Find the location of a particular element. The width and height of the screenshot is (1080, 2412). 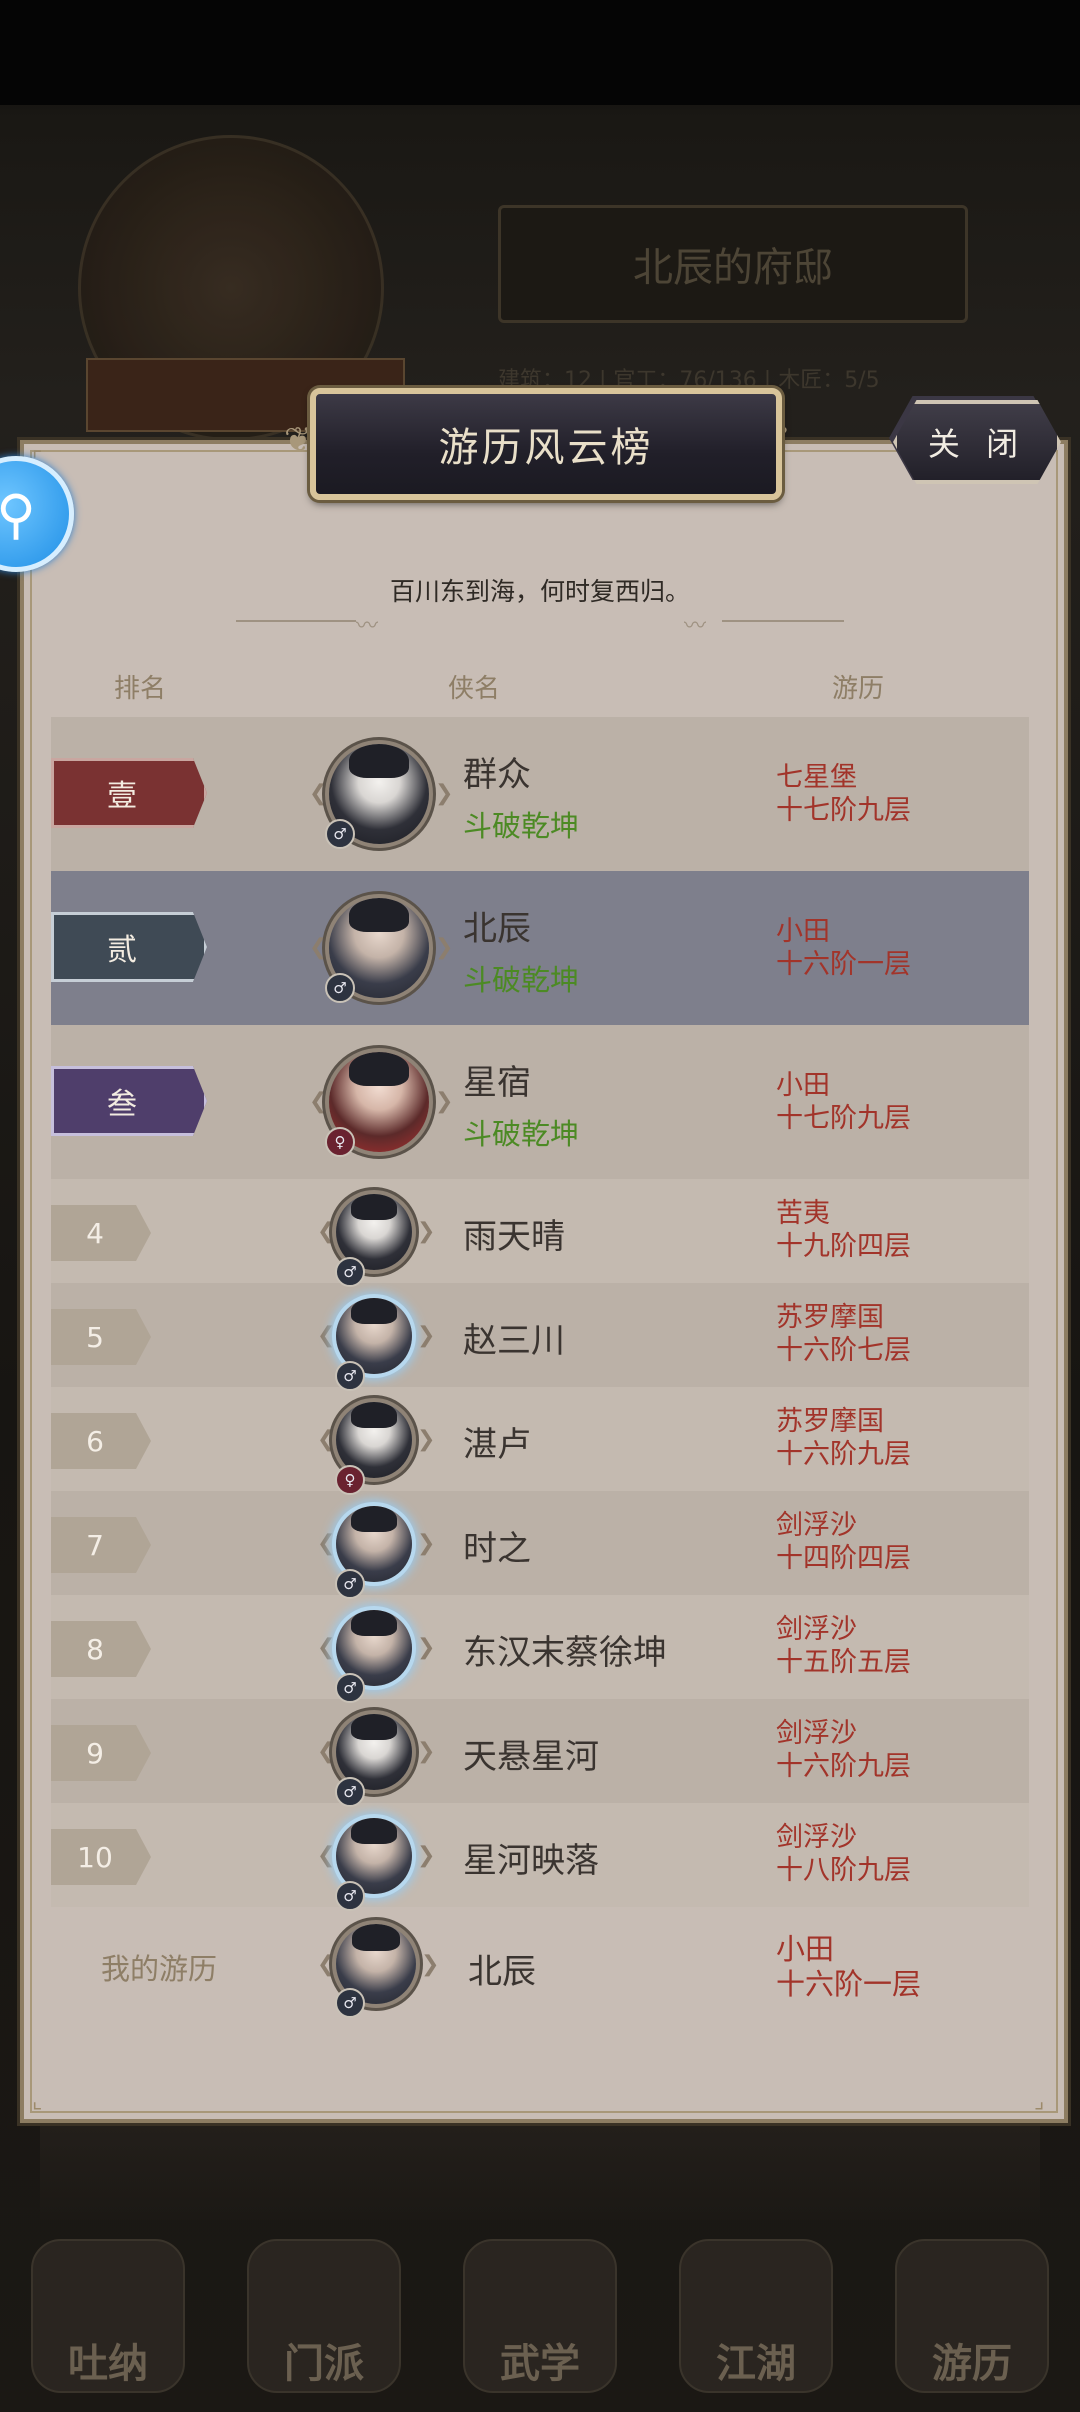

ranking-row: 5 ❮ ❯ ♂ 赵三川 苏罗摩国 十六阶七层 is located at coordinates (540, 1337).